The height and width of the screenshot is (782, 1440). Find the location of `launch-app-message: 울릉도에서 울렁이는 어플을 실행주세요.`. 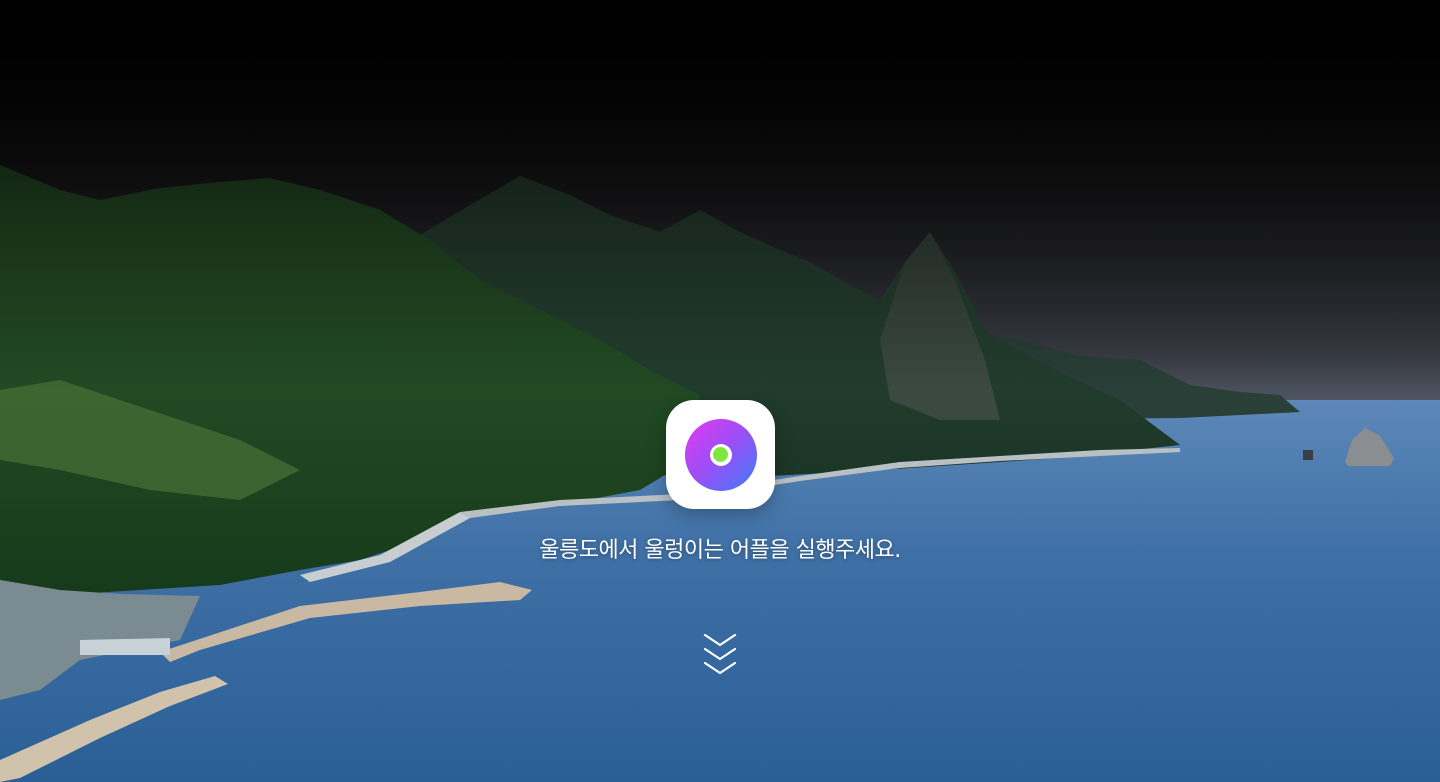

launch-app-message: 울릉도에서 울렁이는 어플을 실행주세요. is located at coordinates (720, 550).